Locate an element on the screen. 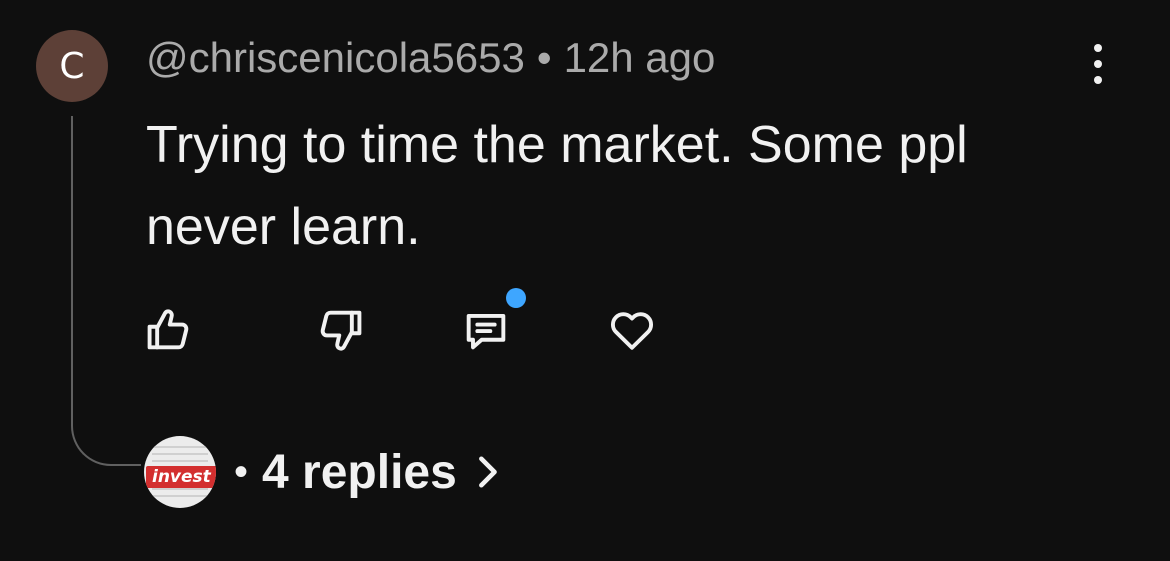 This screenshot has height=561, width=1170. comment-icon is located at coordinates (486, 331).